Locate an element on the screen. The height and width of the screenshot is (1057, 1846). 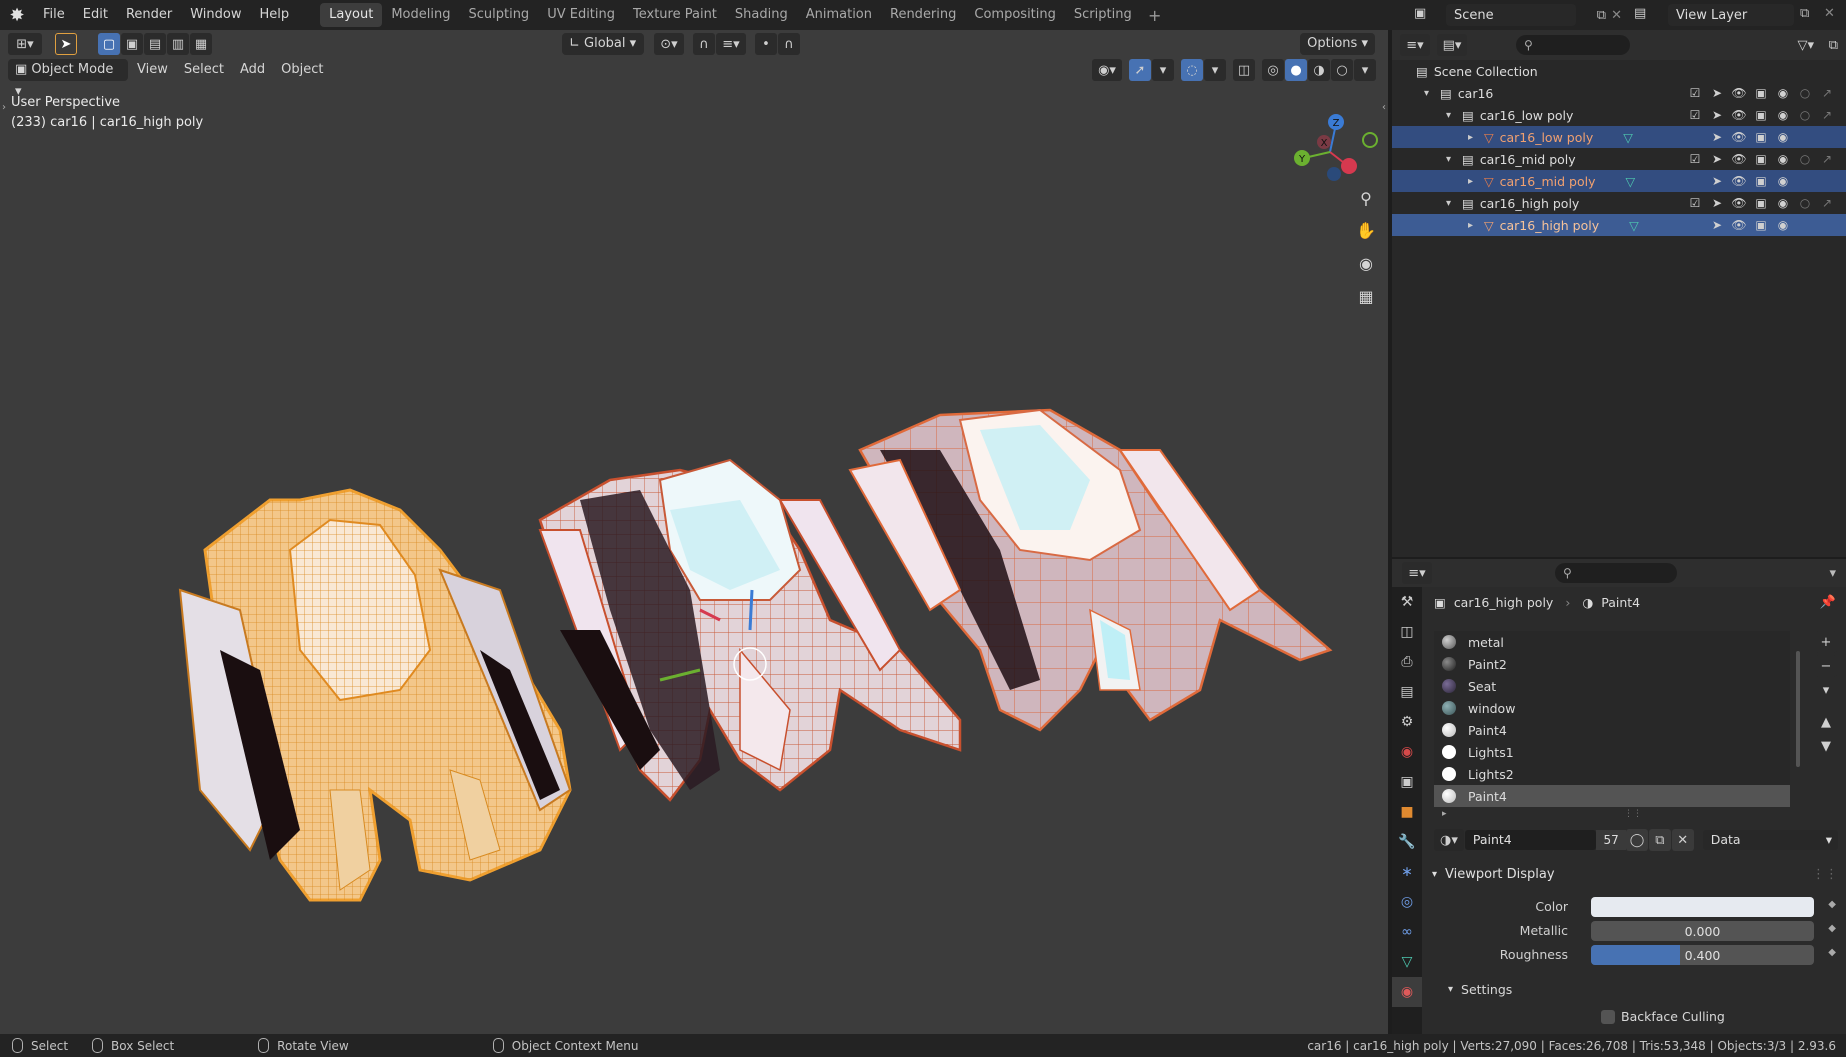
link-selector: Data ▾ is located at coordinates (1770, 840).